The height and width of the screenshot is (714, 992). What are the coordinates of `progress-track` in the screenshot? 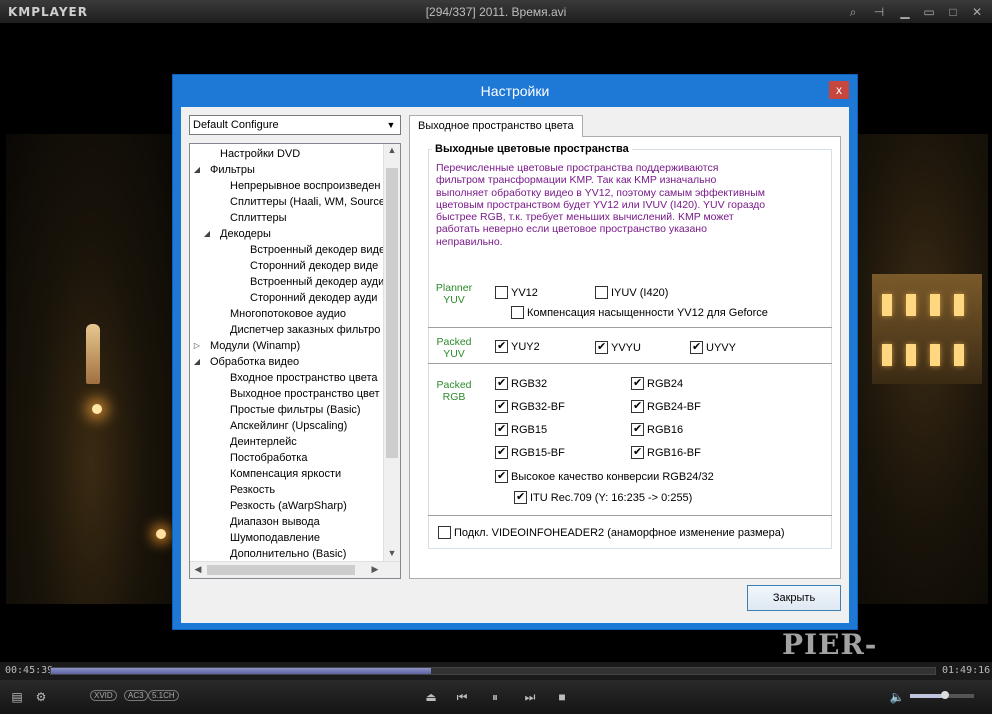 It's located at (493, 671).